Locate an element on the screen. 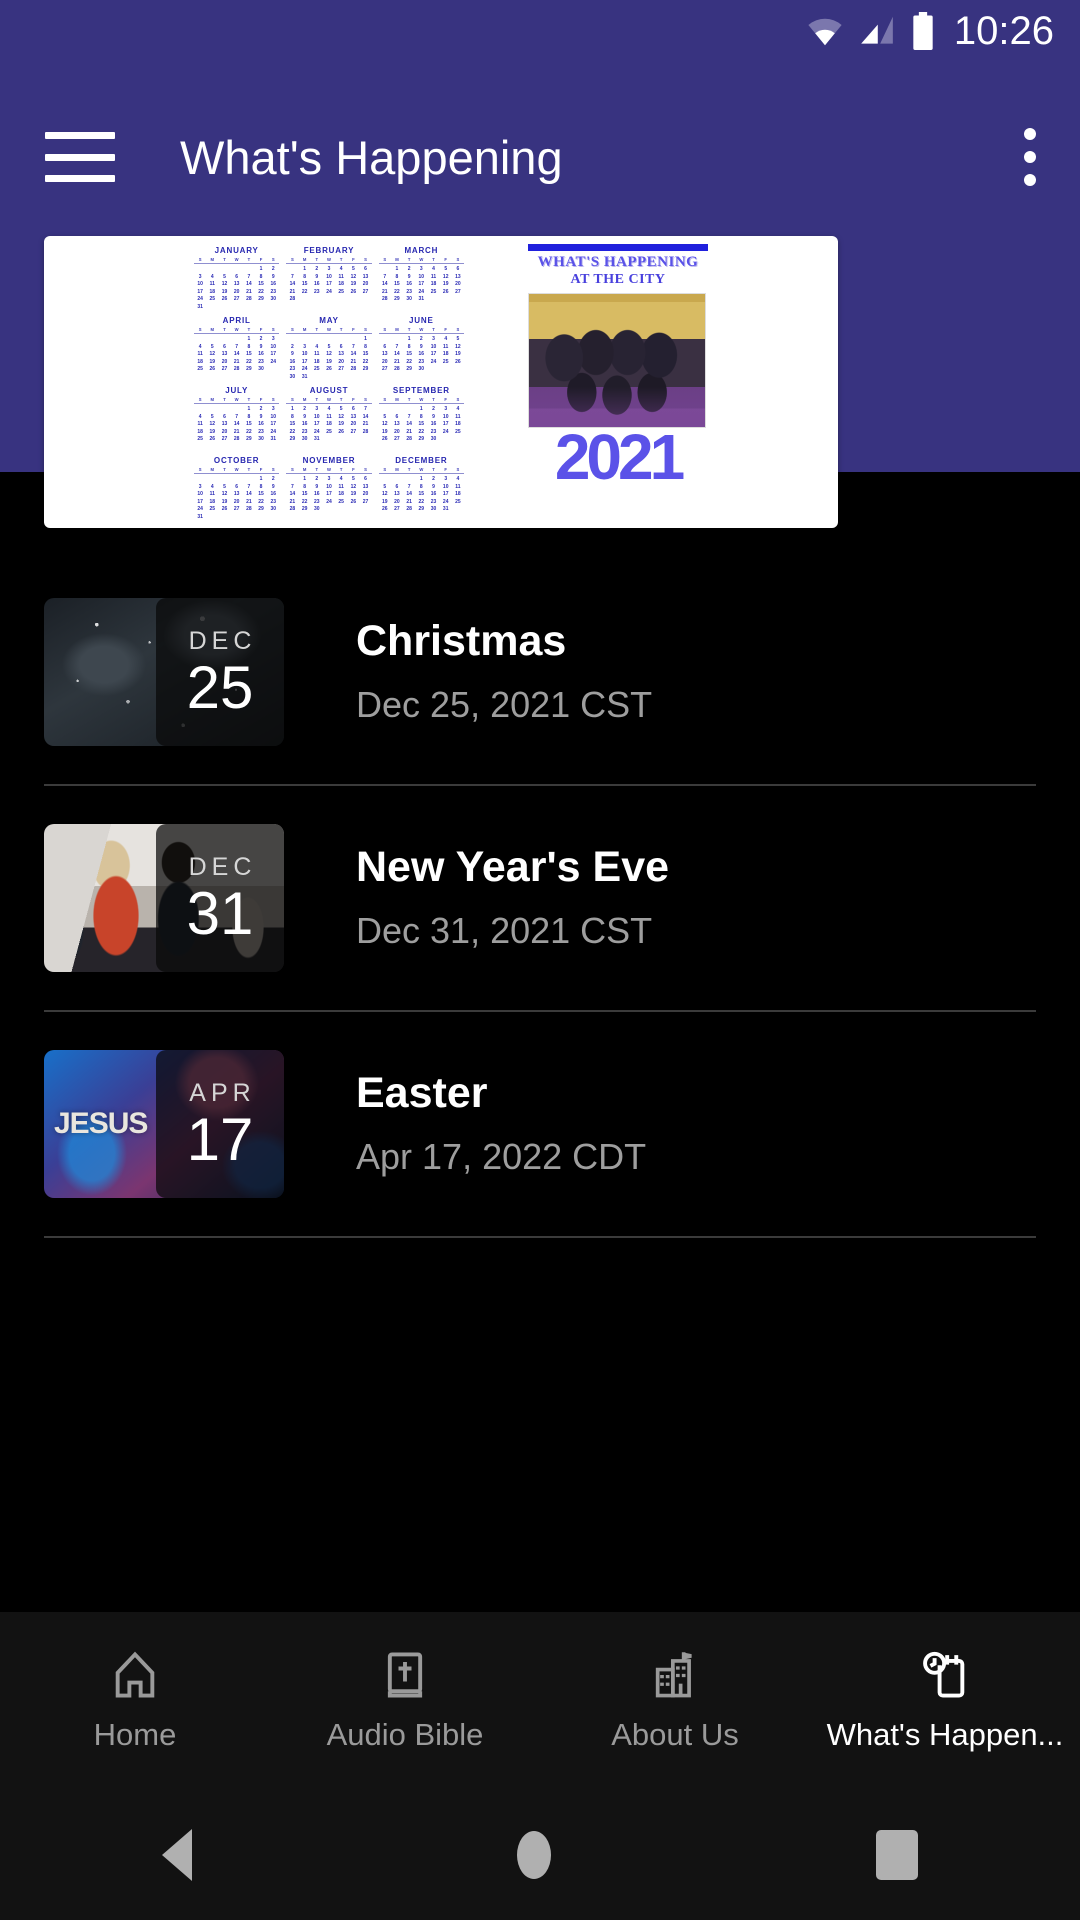 Image resolution: width=1080 pixels, height=1920 pixels. event-date-chip: APR 17 is located at coordinates (220, 1124).